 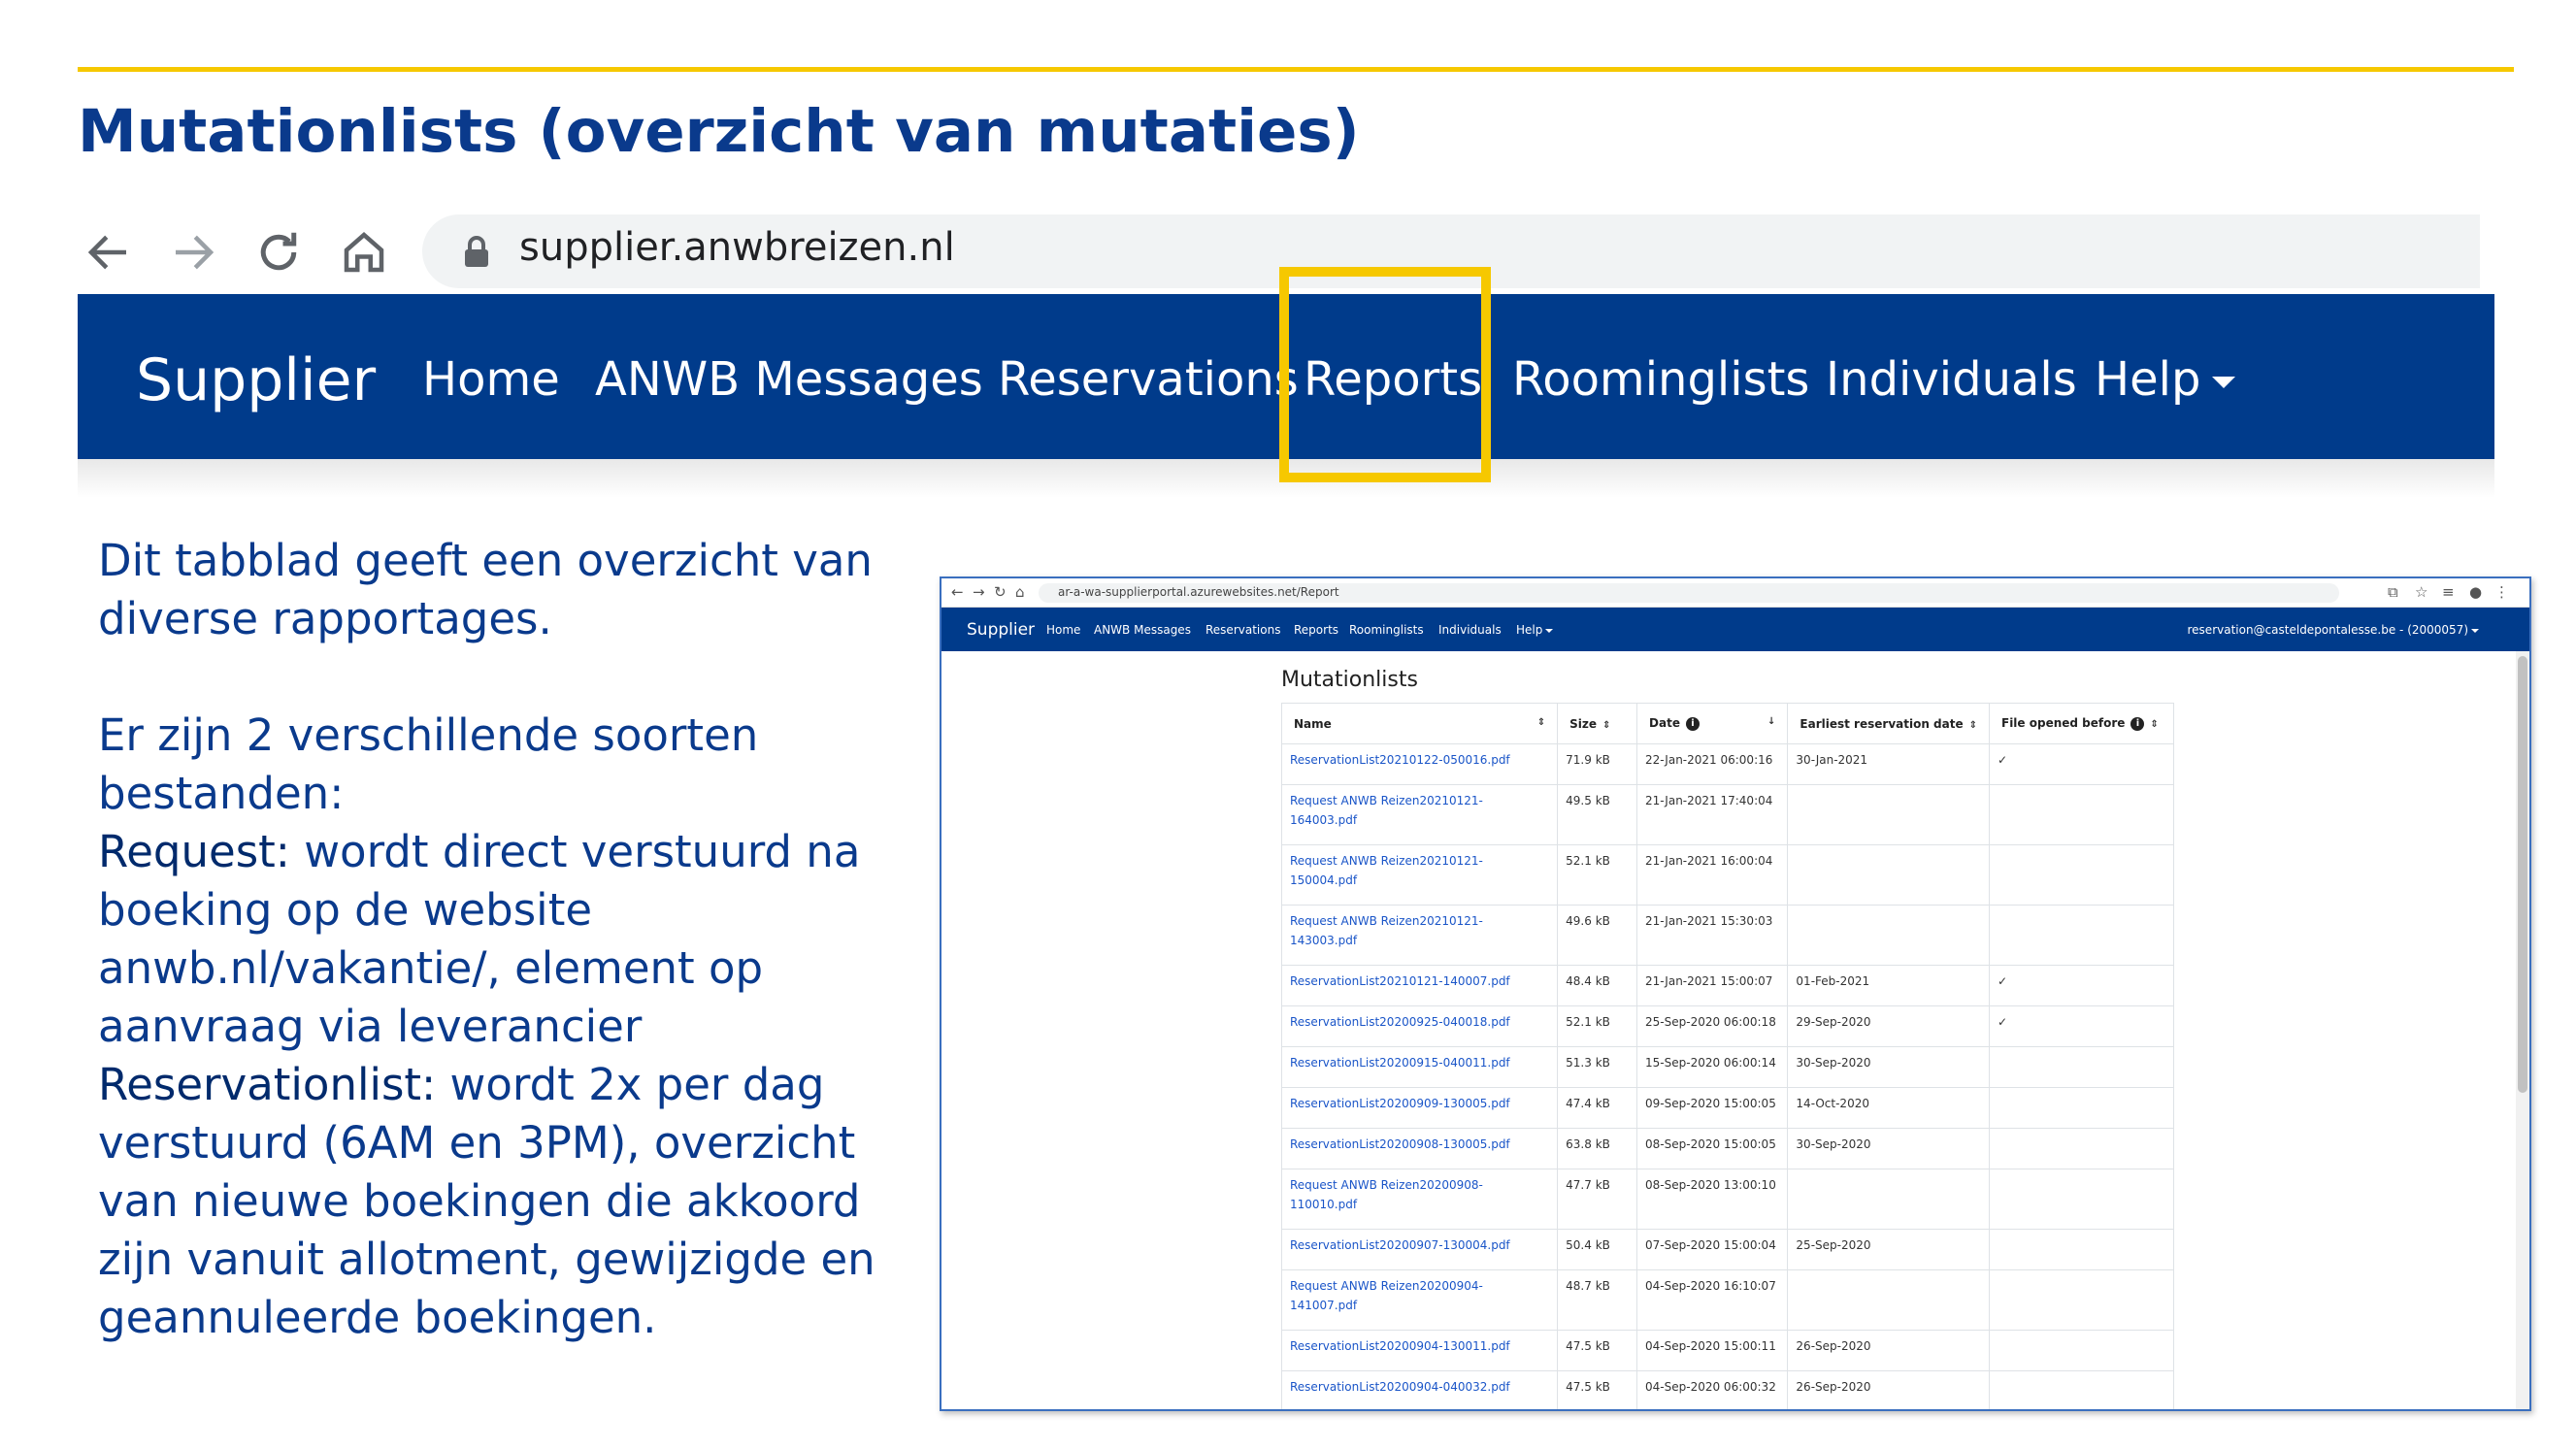 I want to click on forward-icon, so click(x=193, y=252).